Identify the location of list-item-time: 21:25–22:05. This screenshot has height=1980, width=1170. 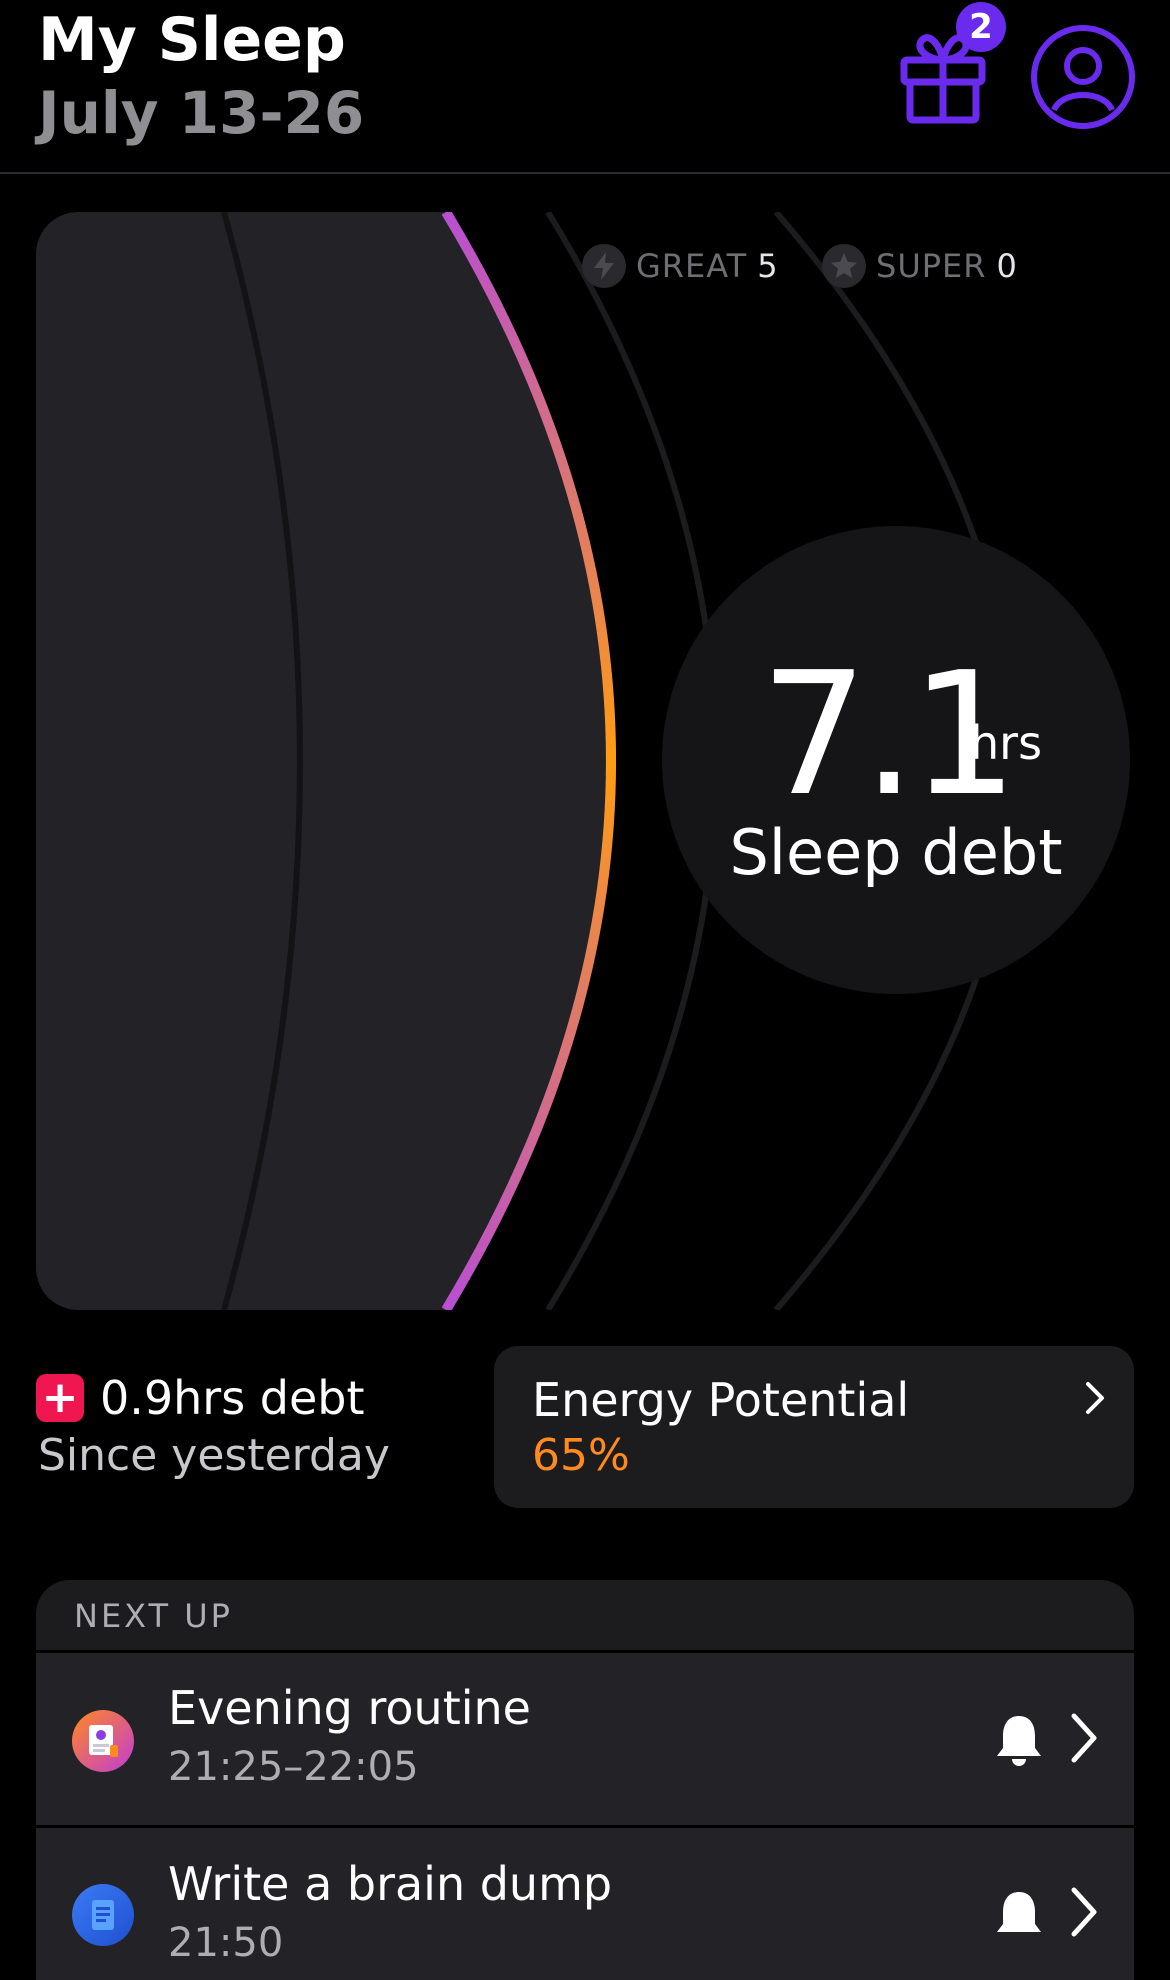
(293, 1767).